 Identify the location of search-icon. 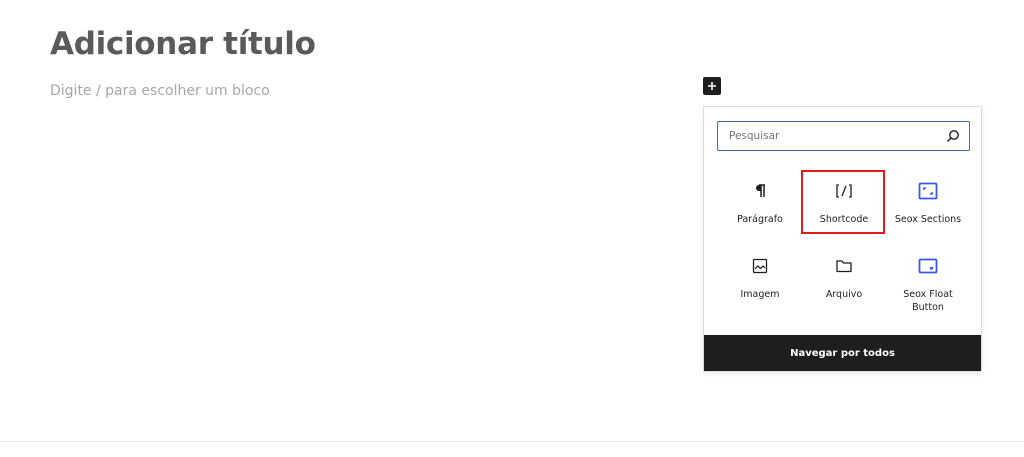
(953, 136).